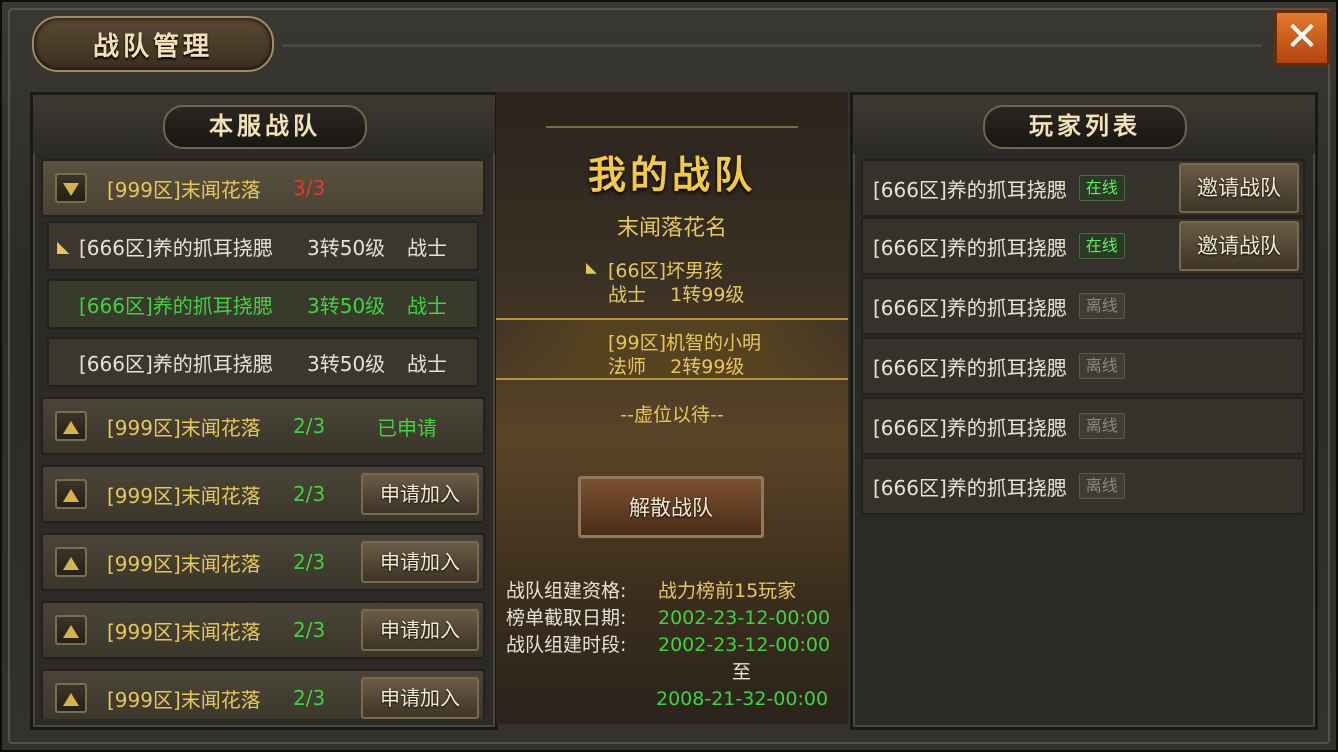 Image resolution: width=1338 pixels, height=752 pixels. Describe the element at coordinates (772, 45) in the screenshot. I see `title-divider` at that location.